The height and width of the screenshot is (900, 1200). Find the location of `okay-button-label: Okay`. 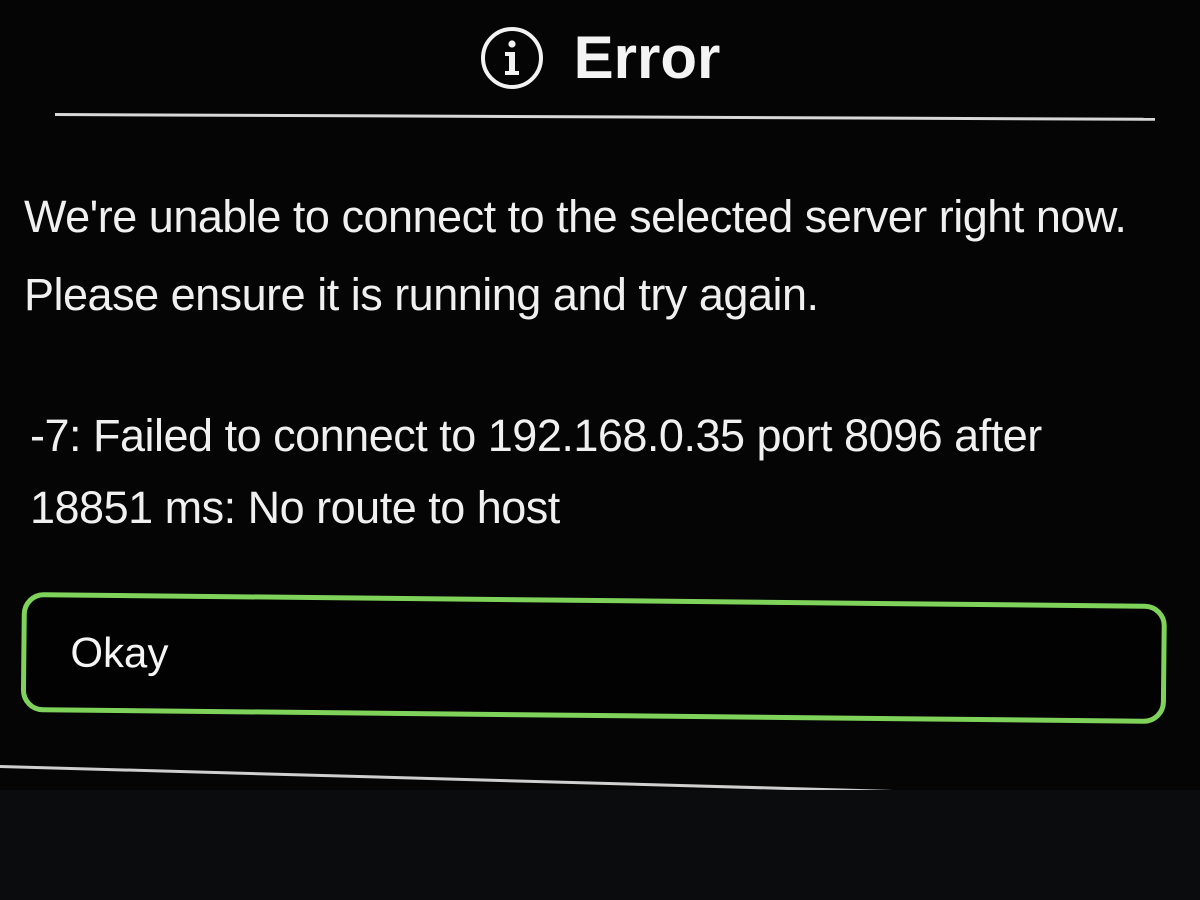

okay-button-label: Okay is located at coordinates (119, 652).